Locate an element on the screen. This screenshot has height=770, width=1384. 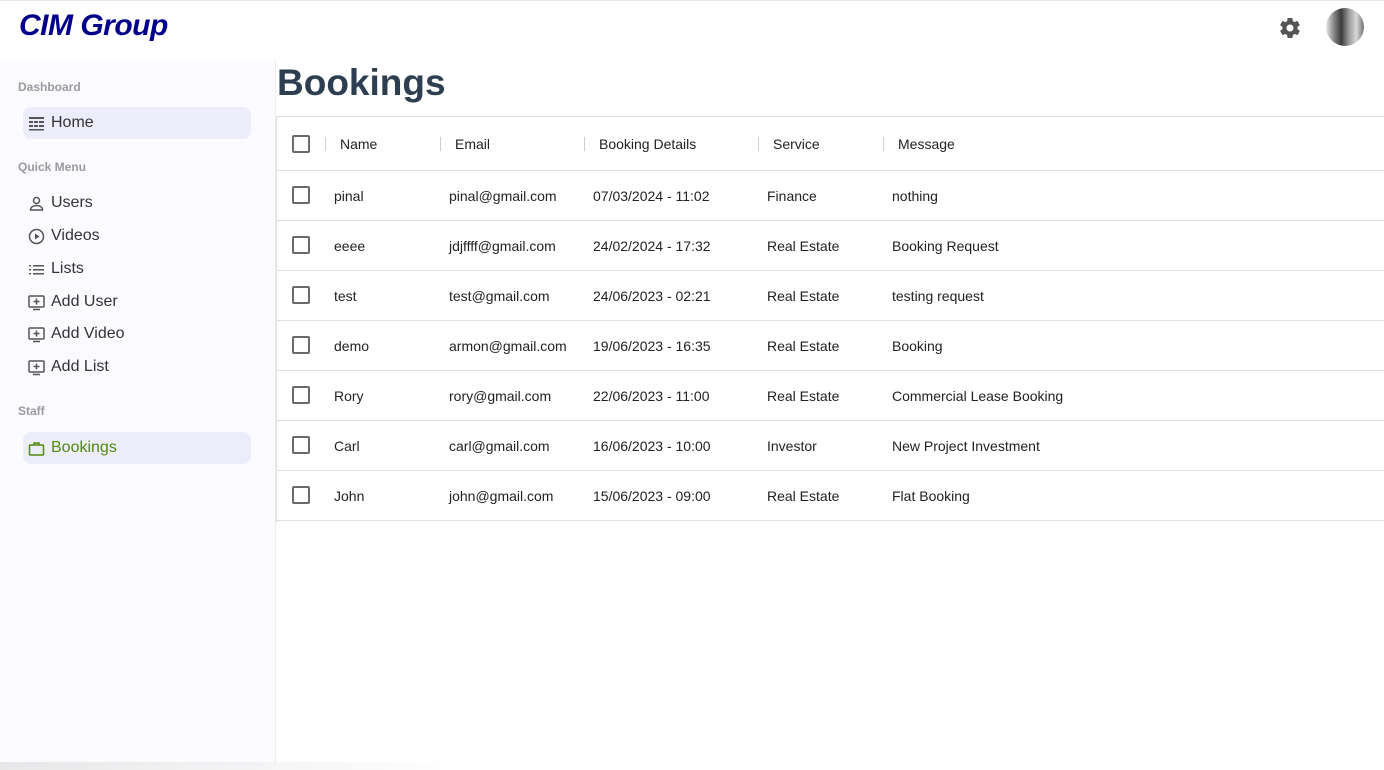
cell-email: carl@gmail.com is located at coordinates (499, 445).